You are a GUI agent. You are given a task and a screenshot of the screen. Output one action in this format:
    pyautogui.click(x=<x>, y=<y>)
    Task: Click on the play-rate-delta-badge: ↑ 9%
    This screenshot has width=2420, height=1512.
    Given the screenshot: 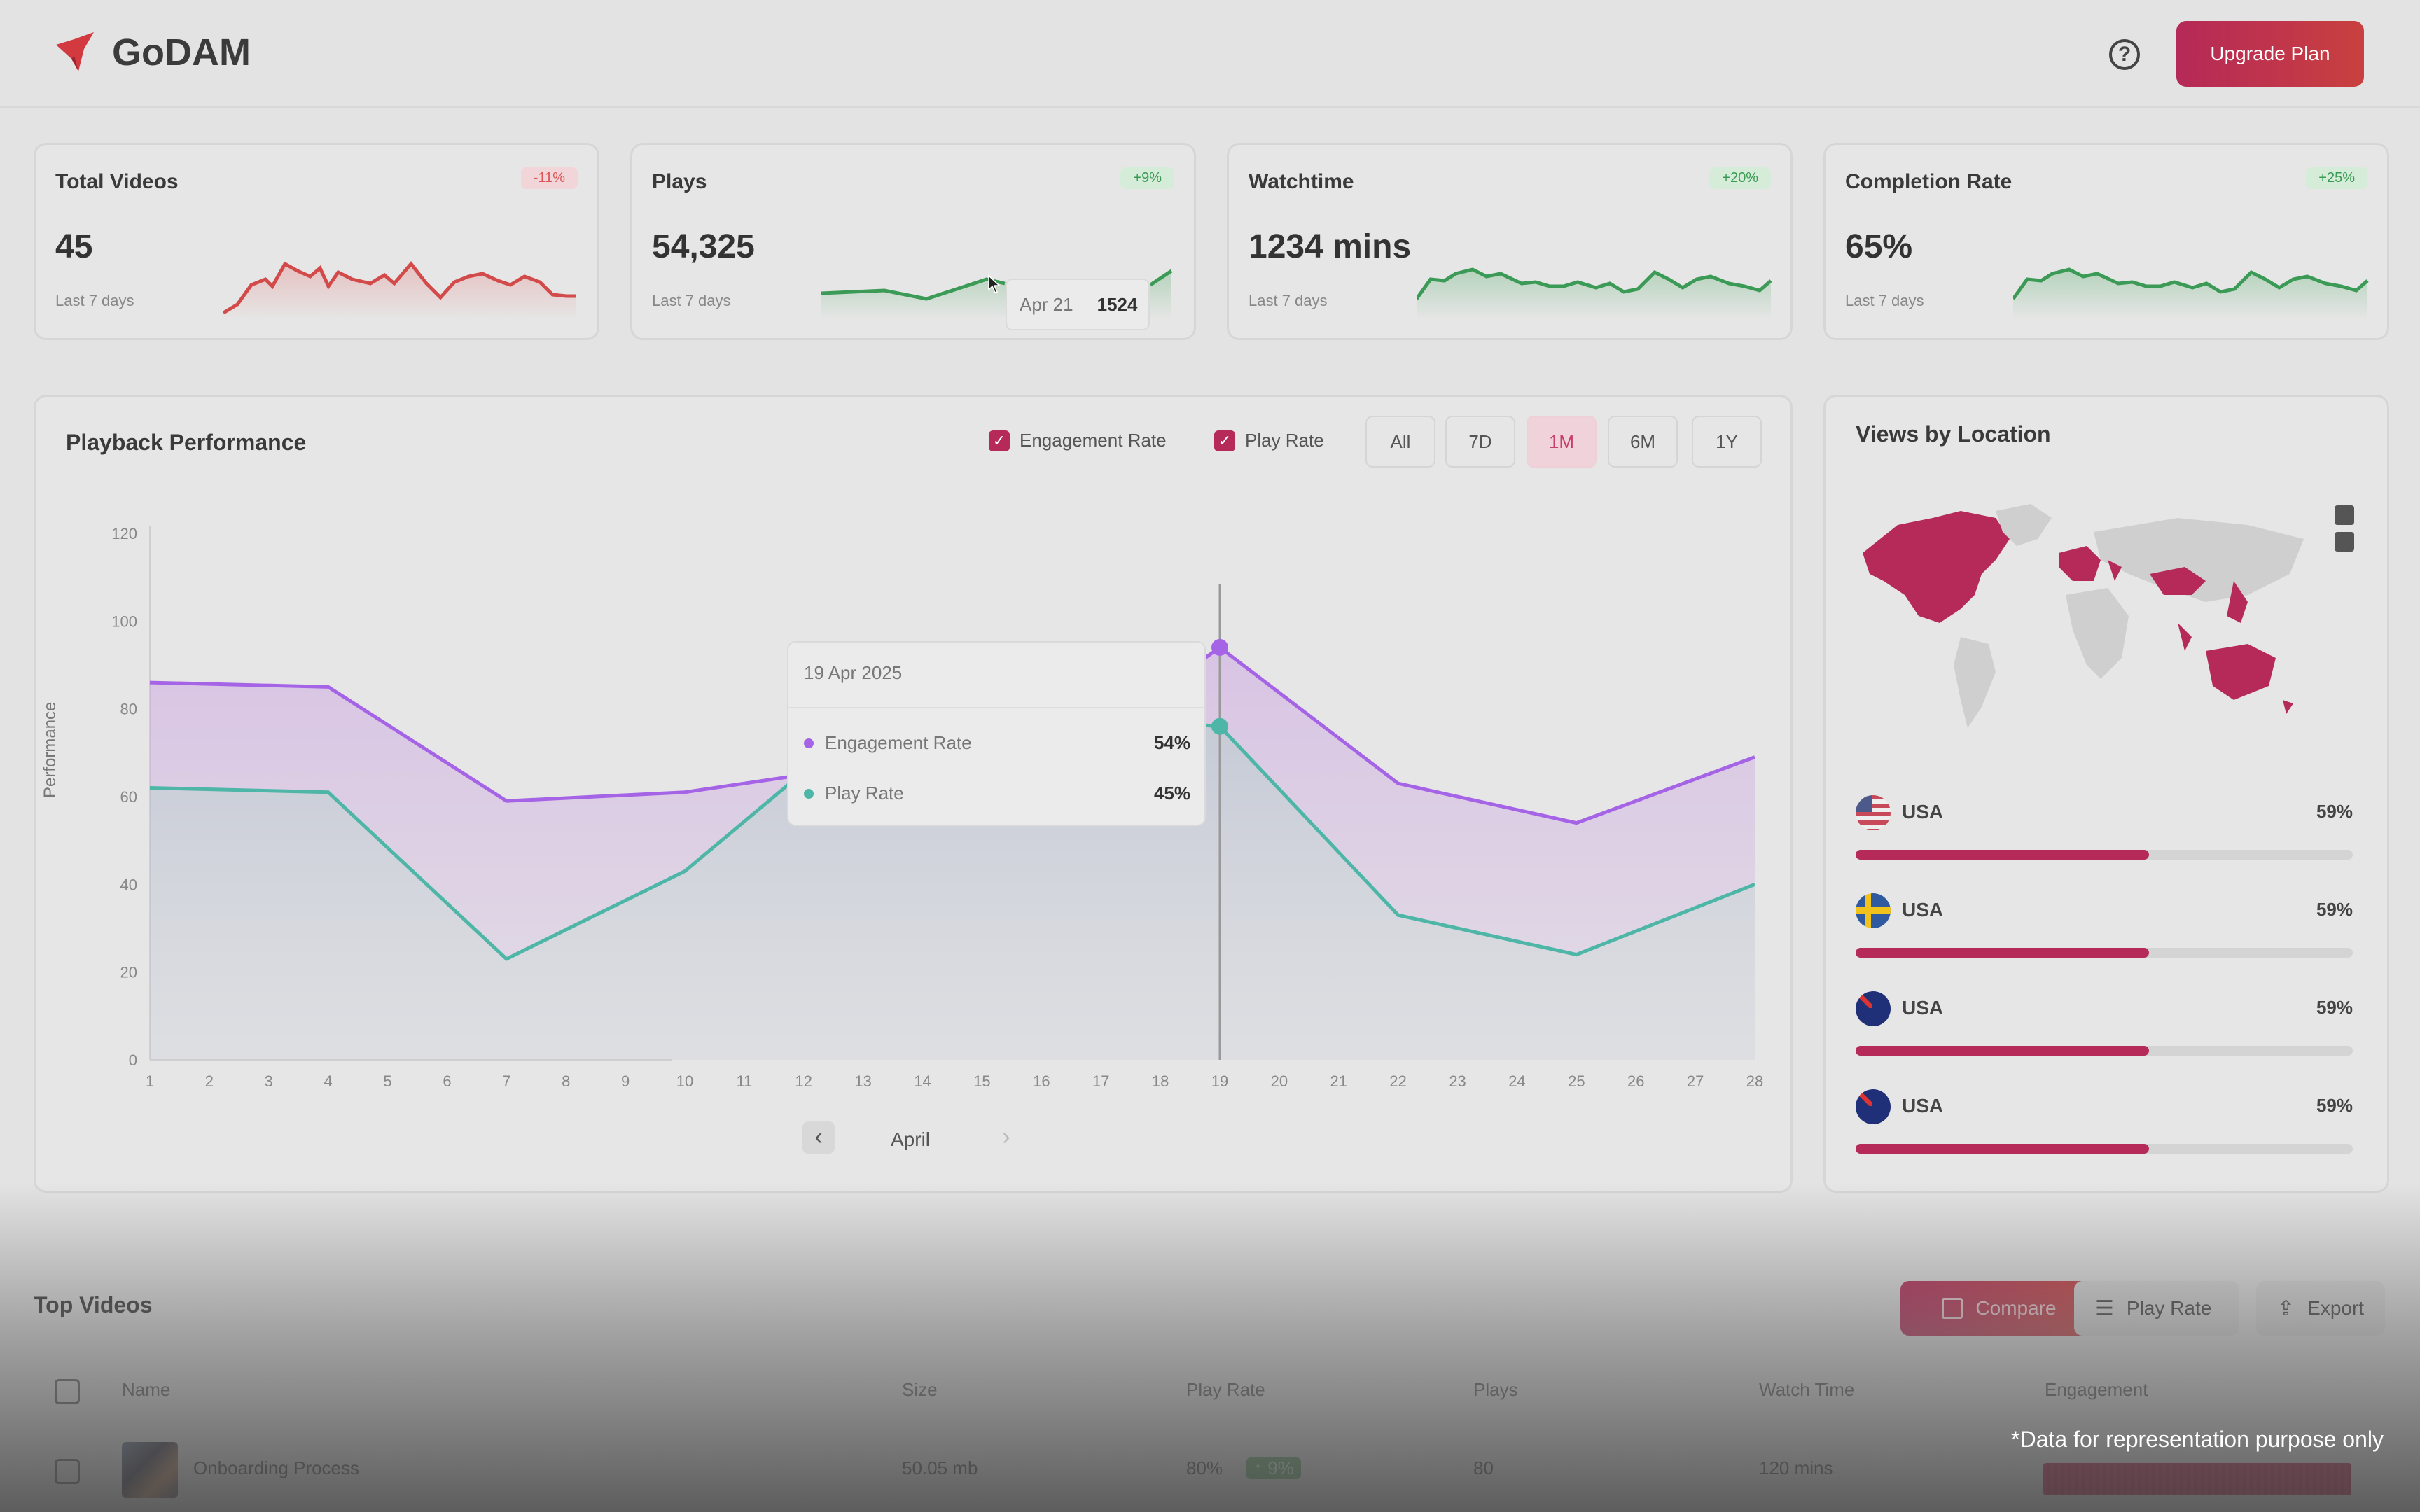 What is the action you would take?
    pyautogui.click(x=1273, y=1468)
    